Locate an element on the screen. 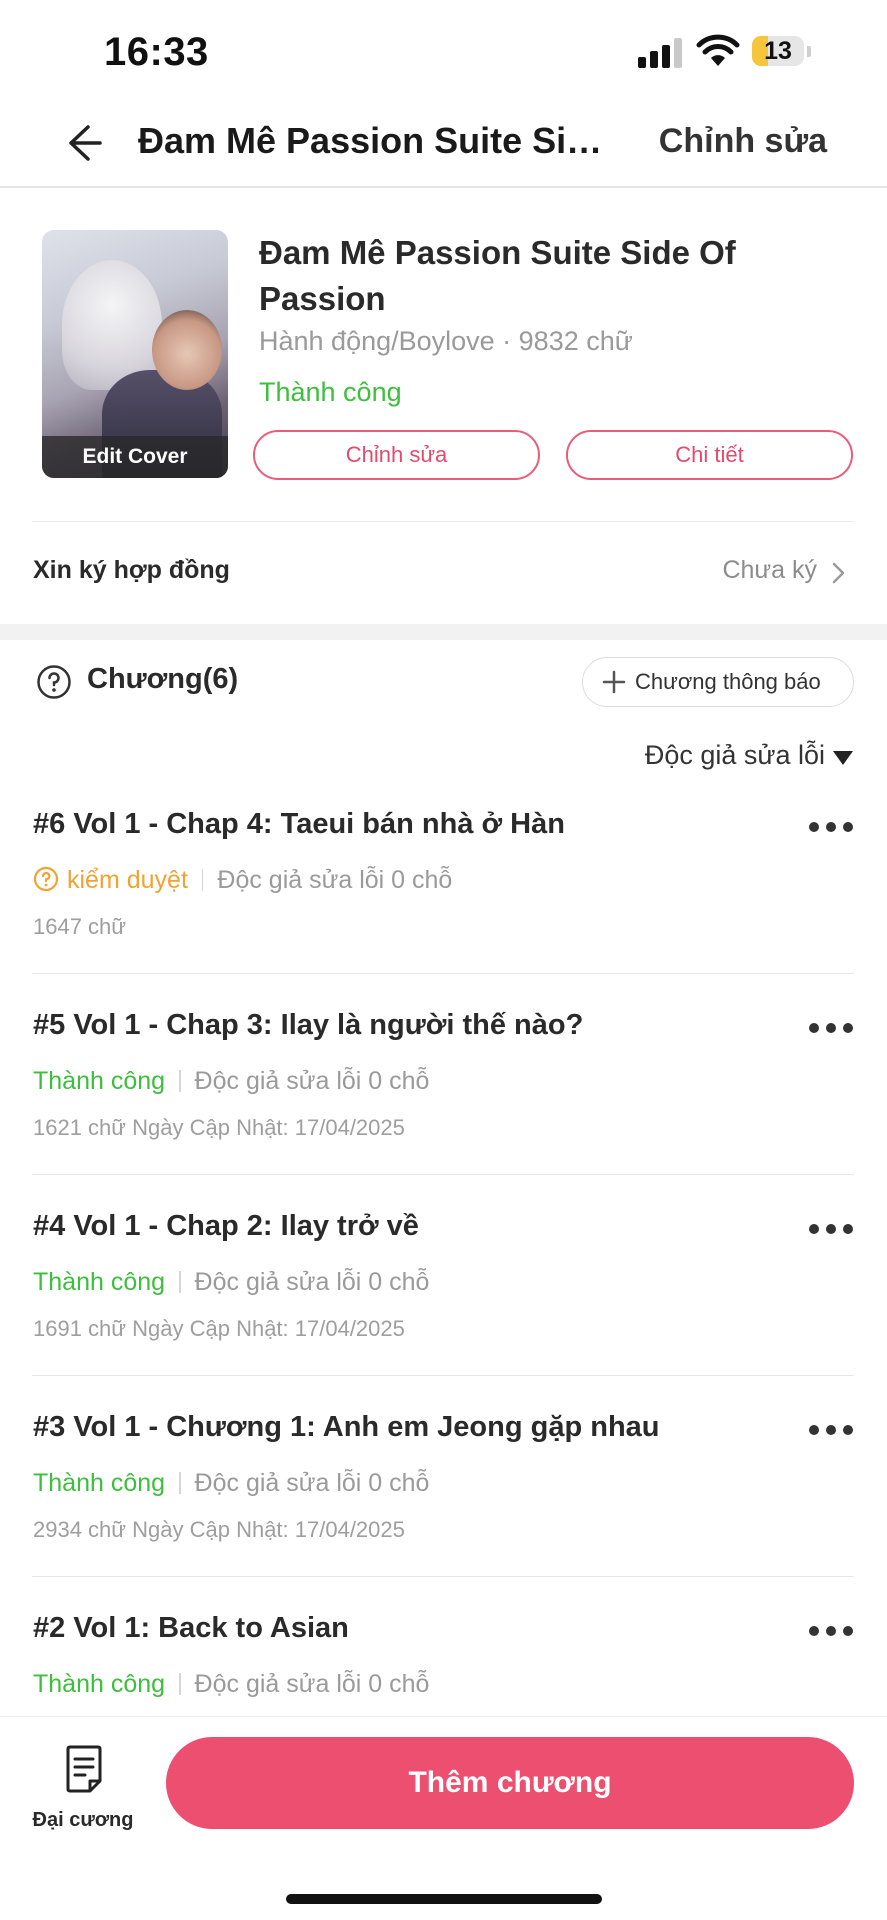 Image resolution: width=887 pixels, height=1920 pixels. announcement-chapter-label: Chương thông báo is located at coordinates (728, 681).